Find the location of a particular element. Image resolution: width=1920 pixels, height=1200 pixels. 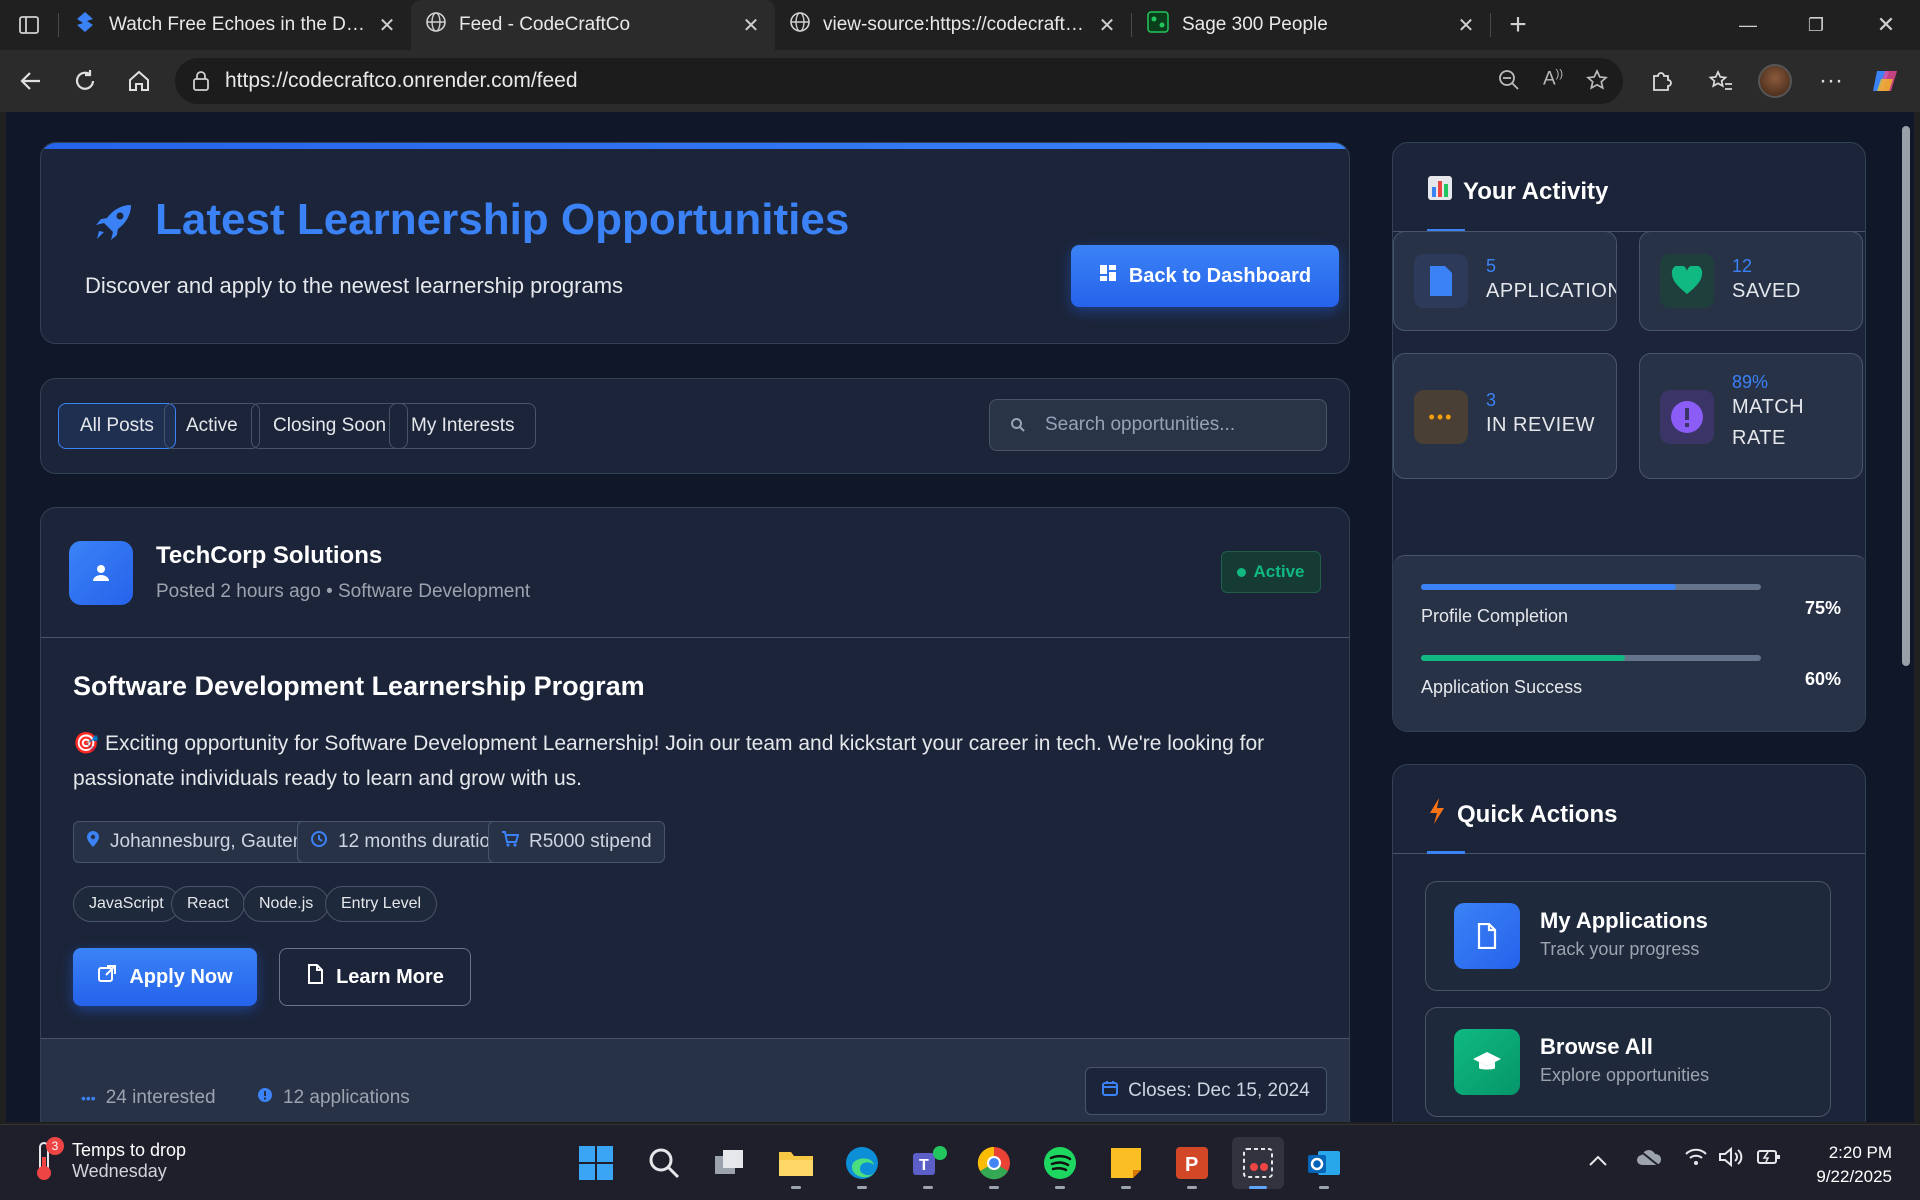

profile-completion-fill is located at coordinates (1548, 587).